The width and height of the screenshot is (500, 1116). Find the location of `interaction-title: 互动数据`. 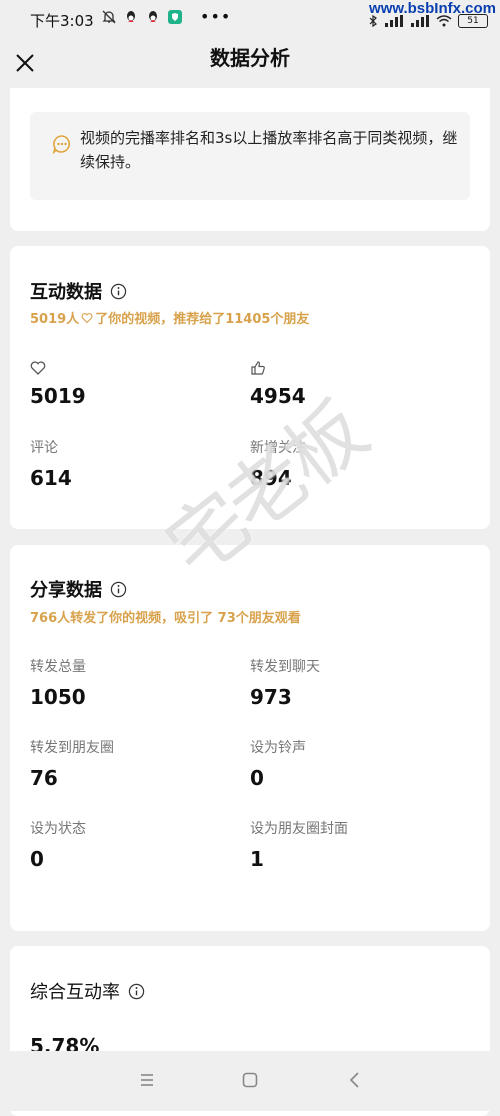

interaction-title: 互动数据 is located at coordinates (66, 292).